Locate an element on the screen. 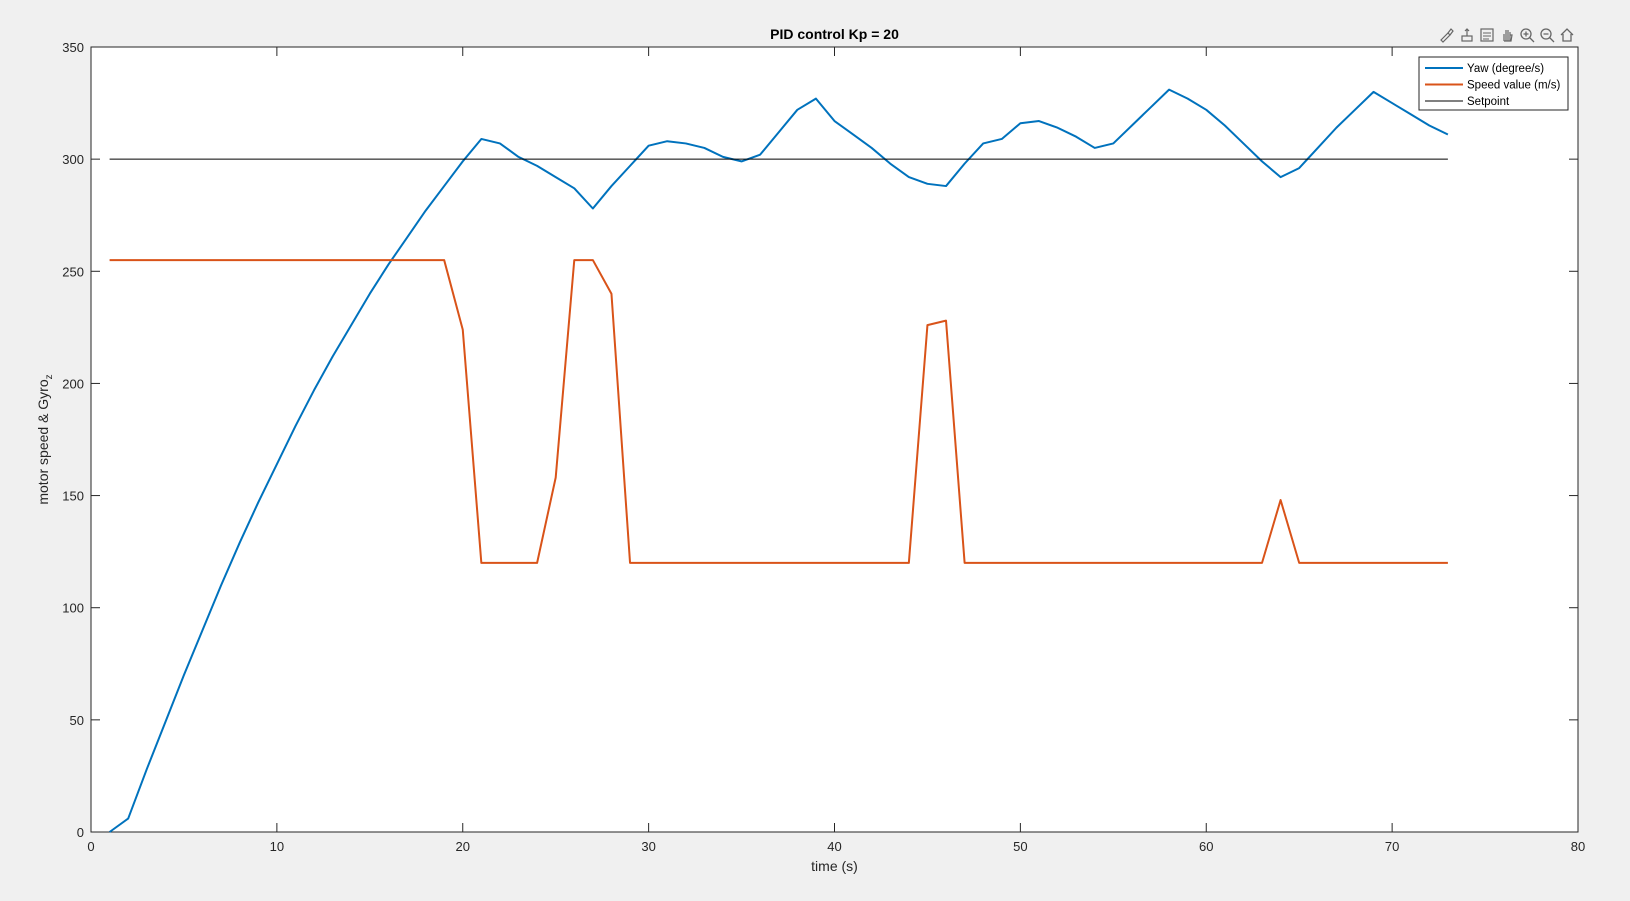 This screenshot has height=901, width=1630. y-tick-label: 200 is located at coordinates (73, 383).